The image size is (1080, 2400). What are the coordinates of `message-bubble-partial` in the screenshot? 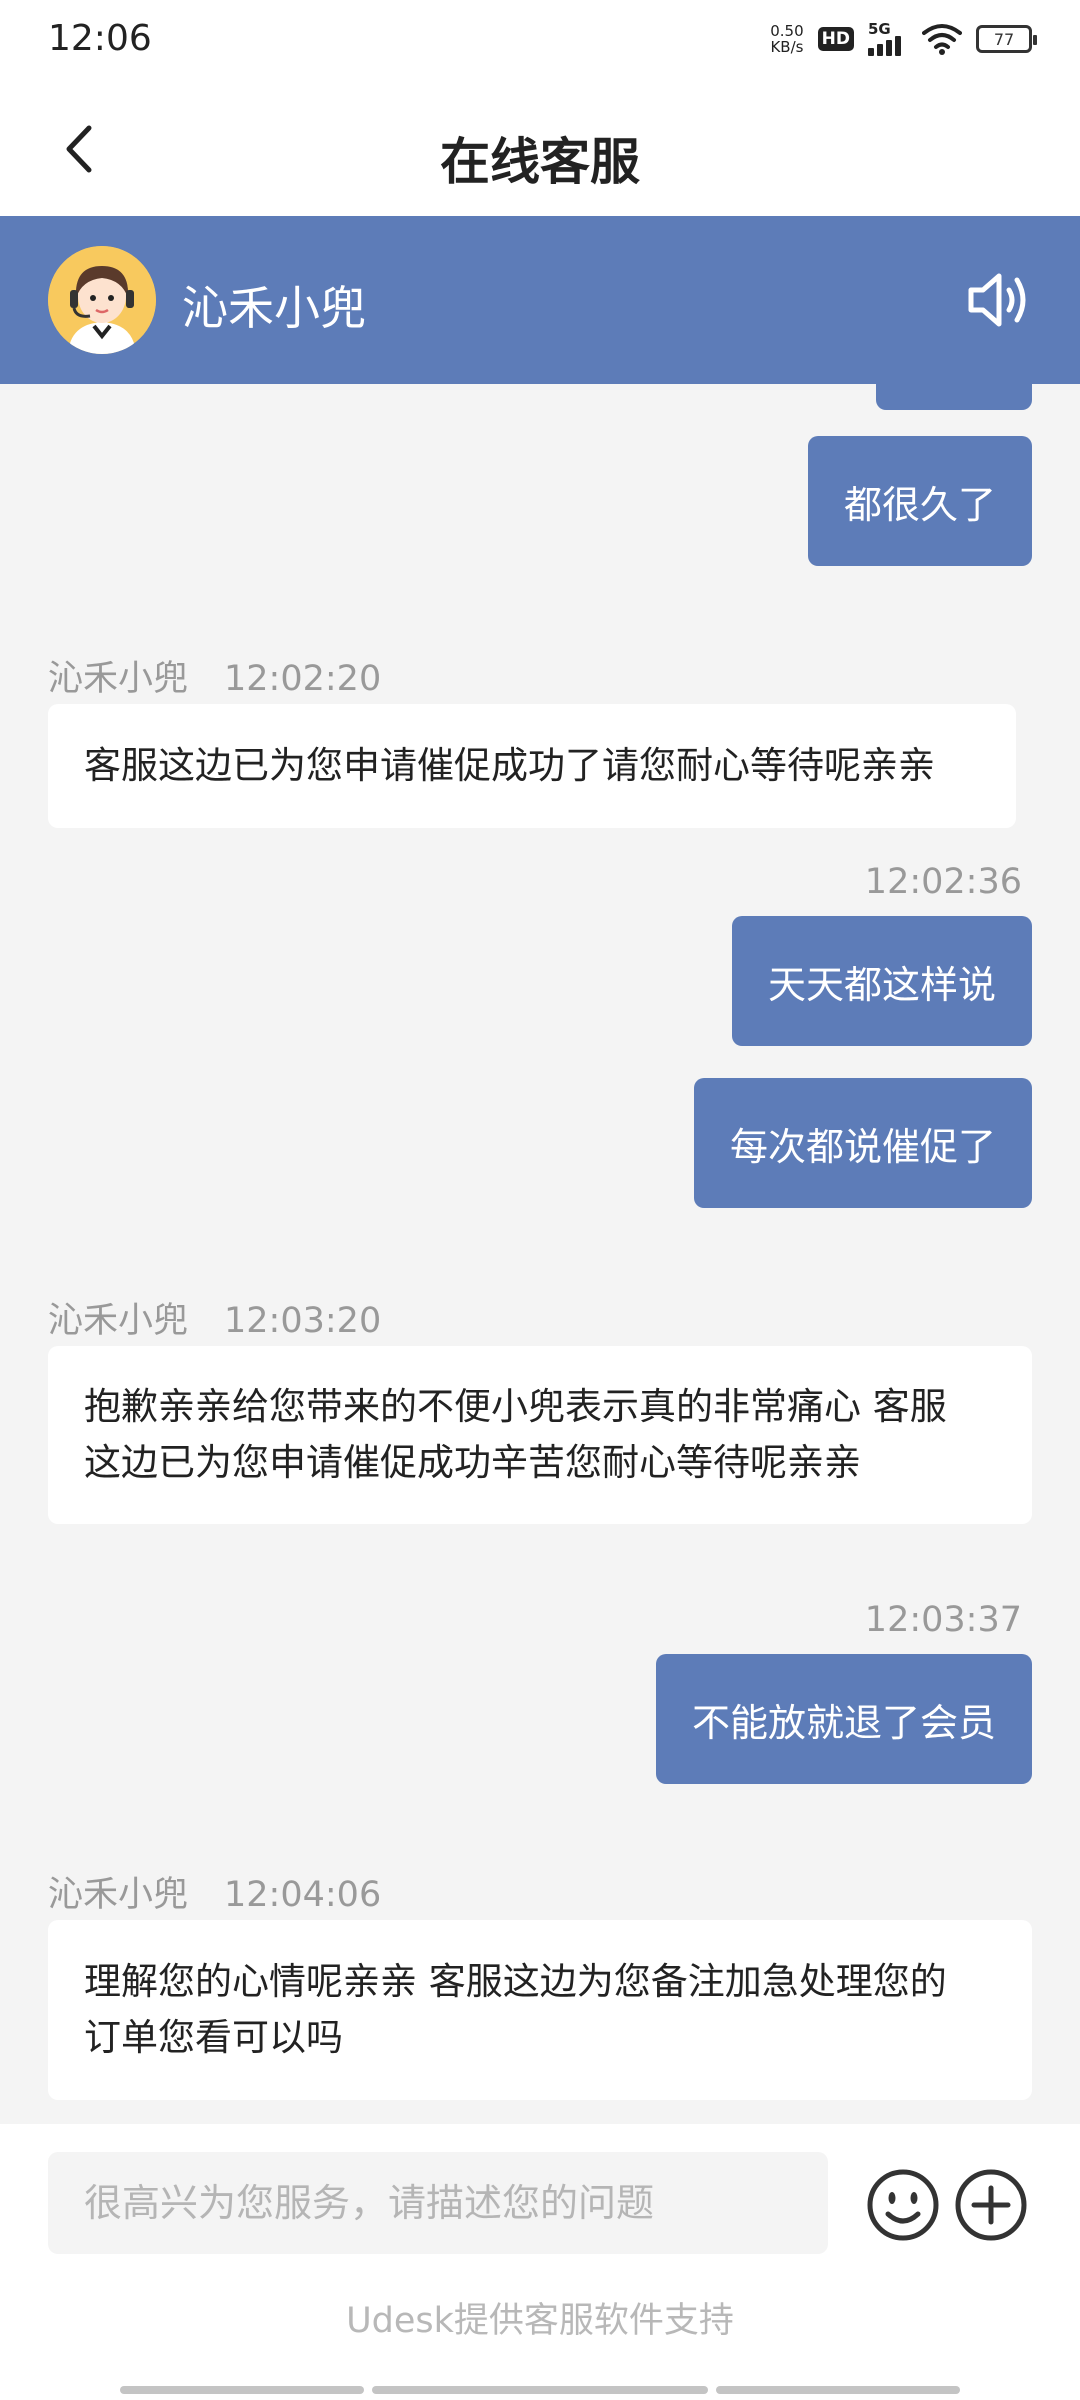 It's located at (954, 397).